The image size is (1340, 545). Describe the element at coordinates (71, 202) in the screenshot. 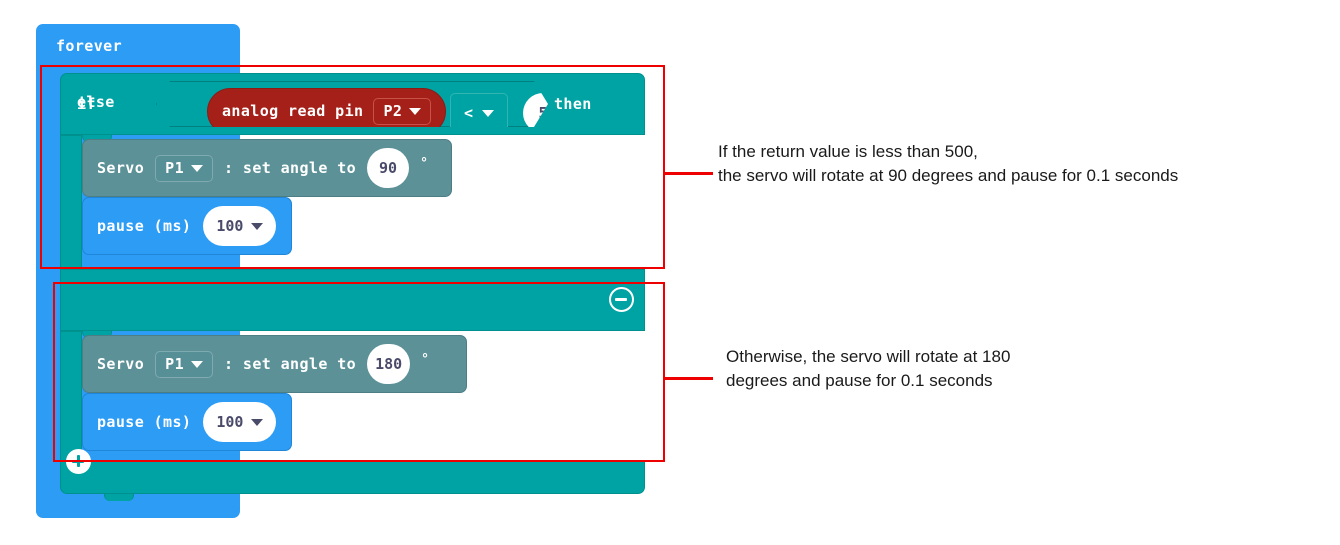

I see `if-branch-spine` at that location.